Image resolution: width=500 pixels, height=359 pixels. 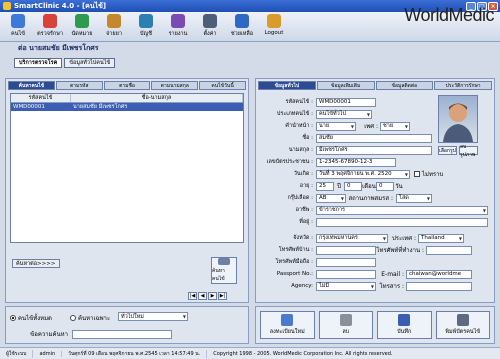 What do you see at coordinates (439, 274) in the screenshot?
I see `email-field: chaiwan@worldme` at bounding box center [439, 274].